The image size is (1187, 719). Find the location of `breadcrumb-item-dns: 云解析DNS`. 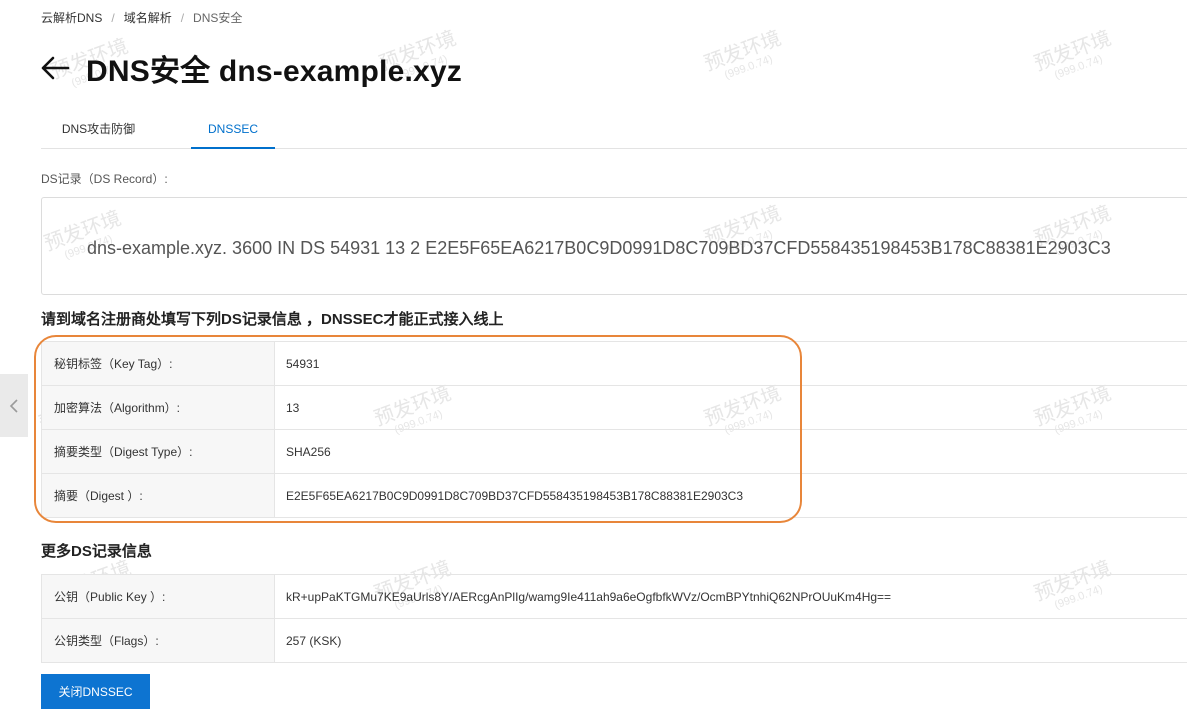

breadcrumb-item-dns: 云解析DNS is located at coordinates (71, 17).